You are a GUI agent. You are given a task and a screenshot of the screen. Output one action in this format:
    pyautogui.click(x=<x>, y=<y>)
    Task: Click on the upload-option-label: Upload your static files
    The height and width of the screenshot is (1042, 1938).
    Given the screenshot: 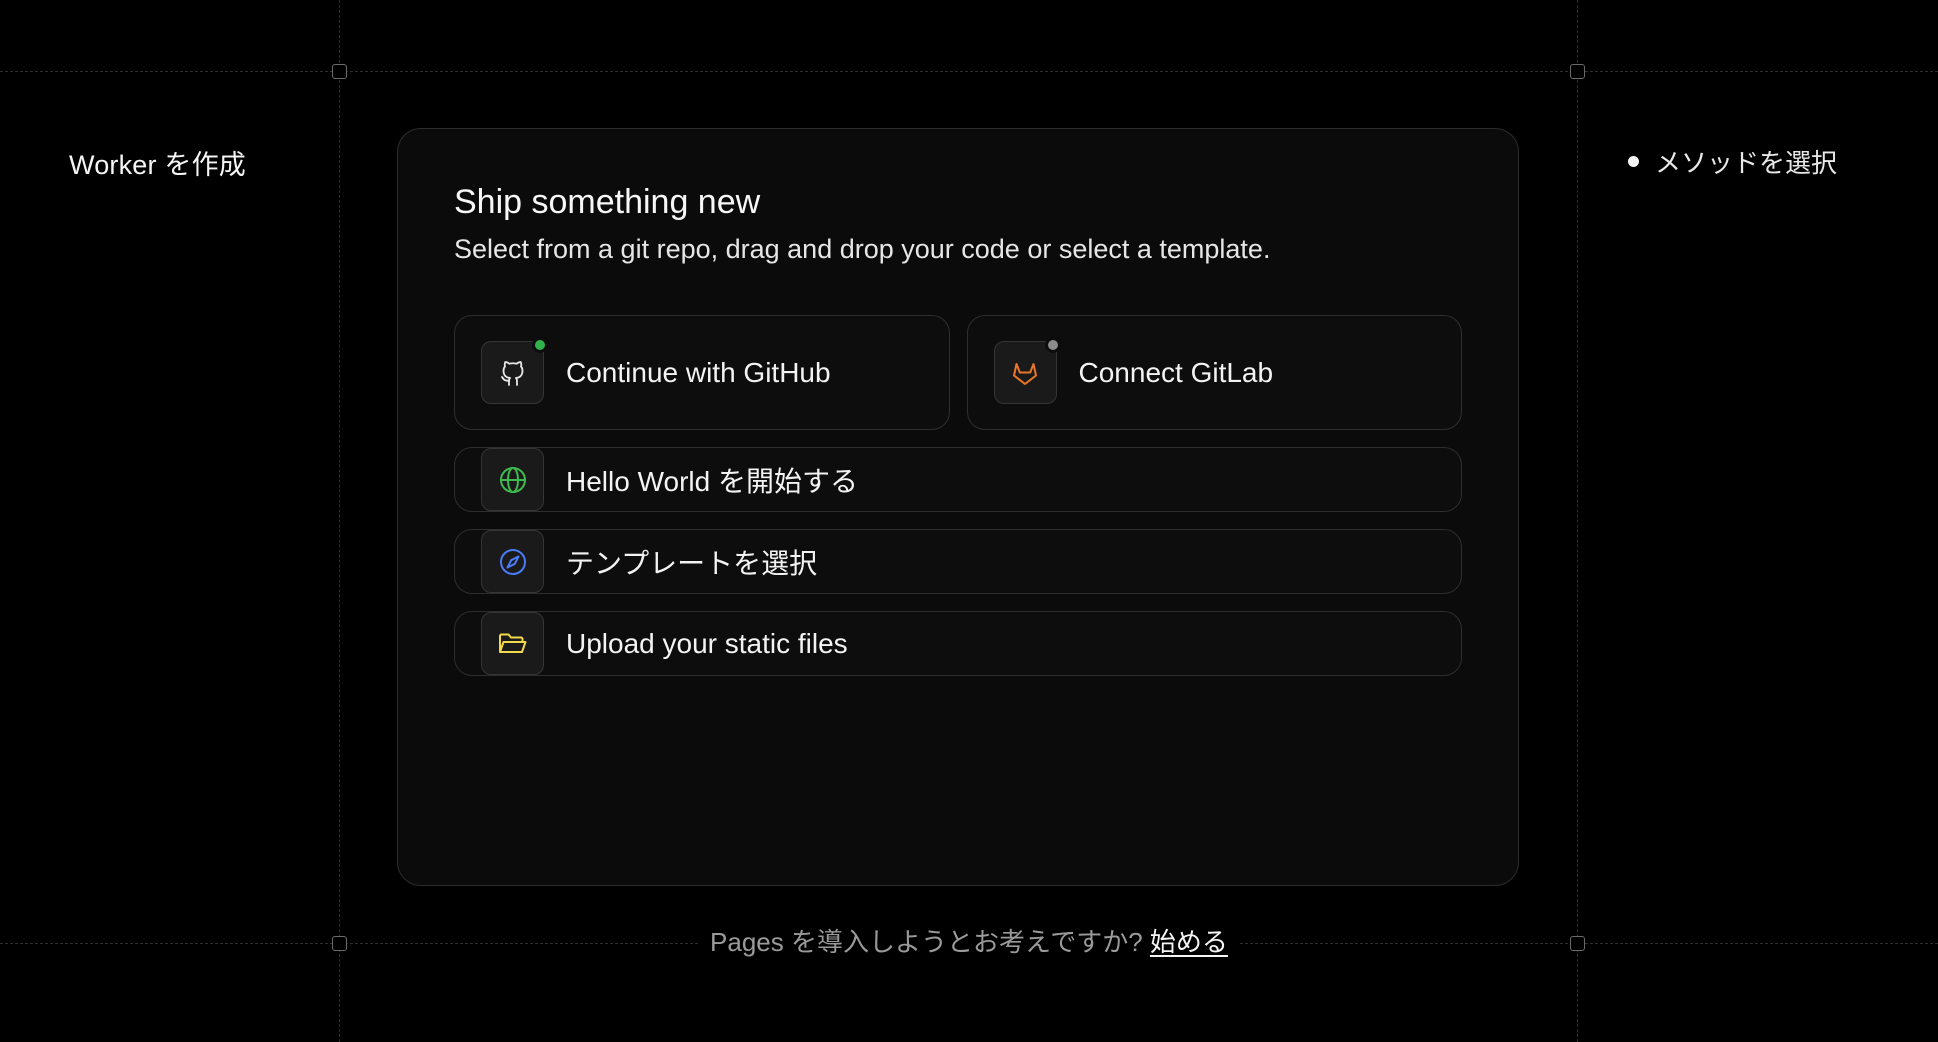 What is the action you would take?
    pyautogui.click(x=707, y=643)
    